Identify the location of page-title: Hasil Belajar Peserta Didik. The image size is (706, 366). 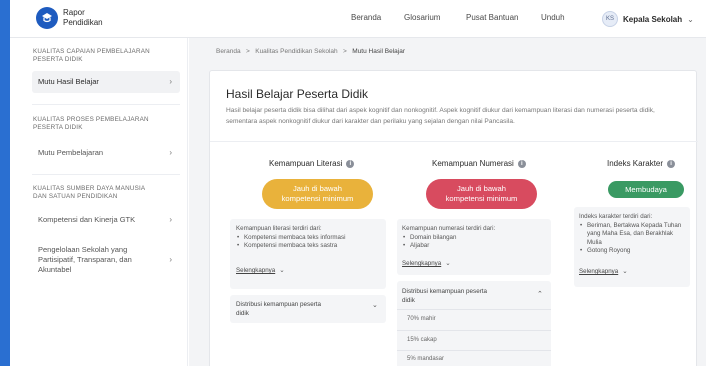
(297, 94).